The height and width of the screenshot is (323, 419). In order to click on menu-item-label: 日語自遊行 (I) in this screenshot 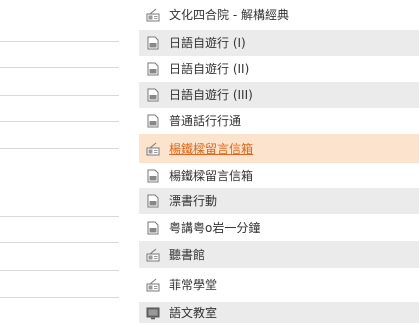, I will do `click(207, 43)`.